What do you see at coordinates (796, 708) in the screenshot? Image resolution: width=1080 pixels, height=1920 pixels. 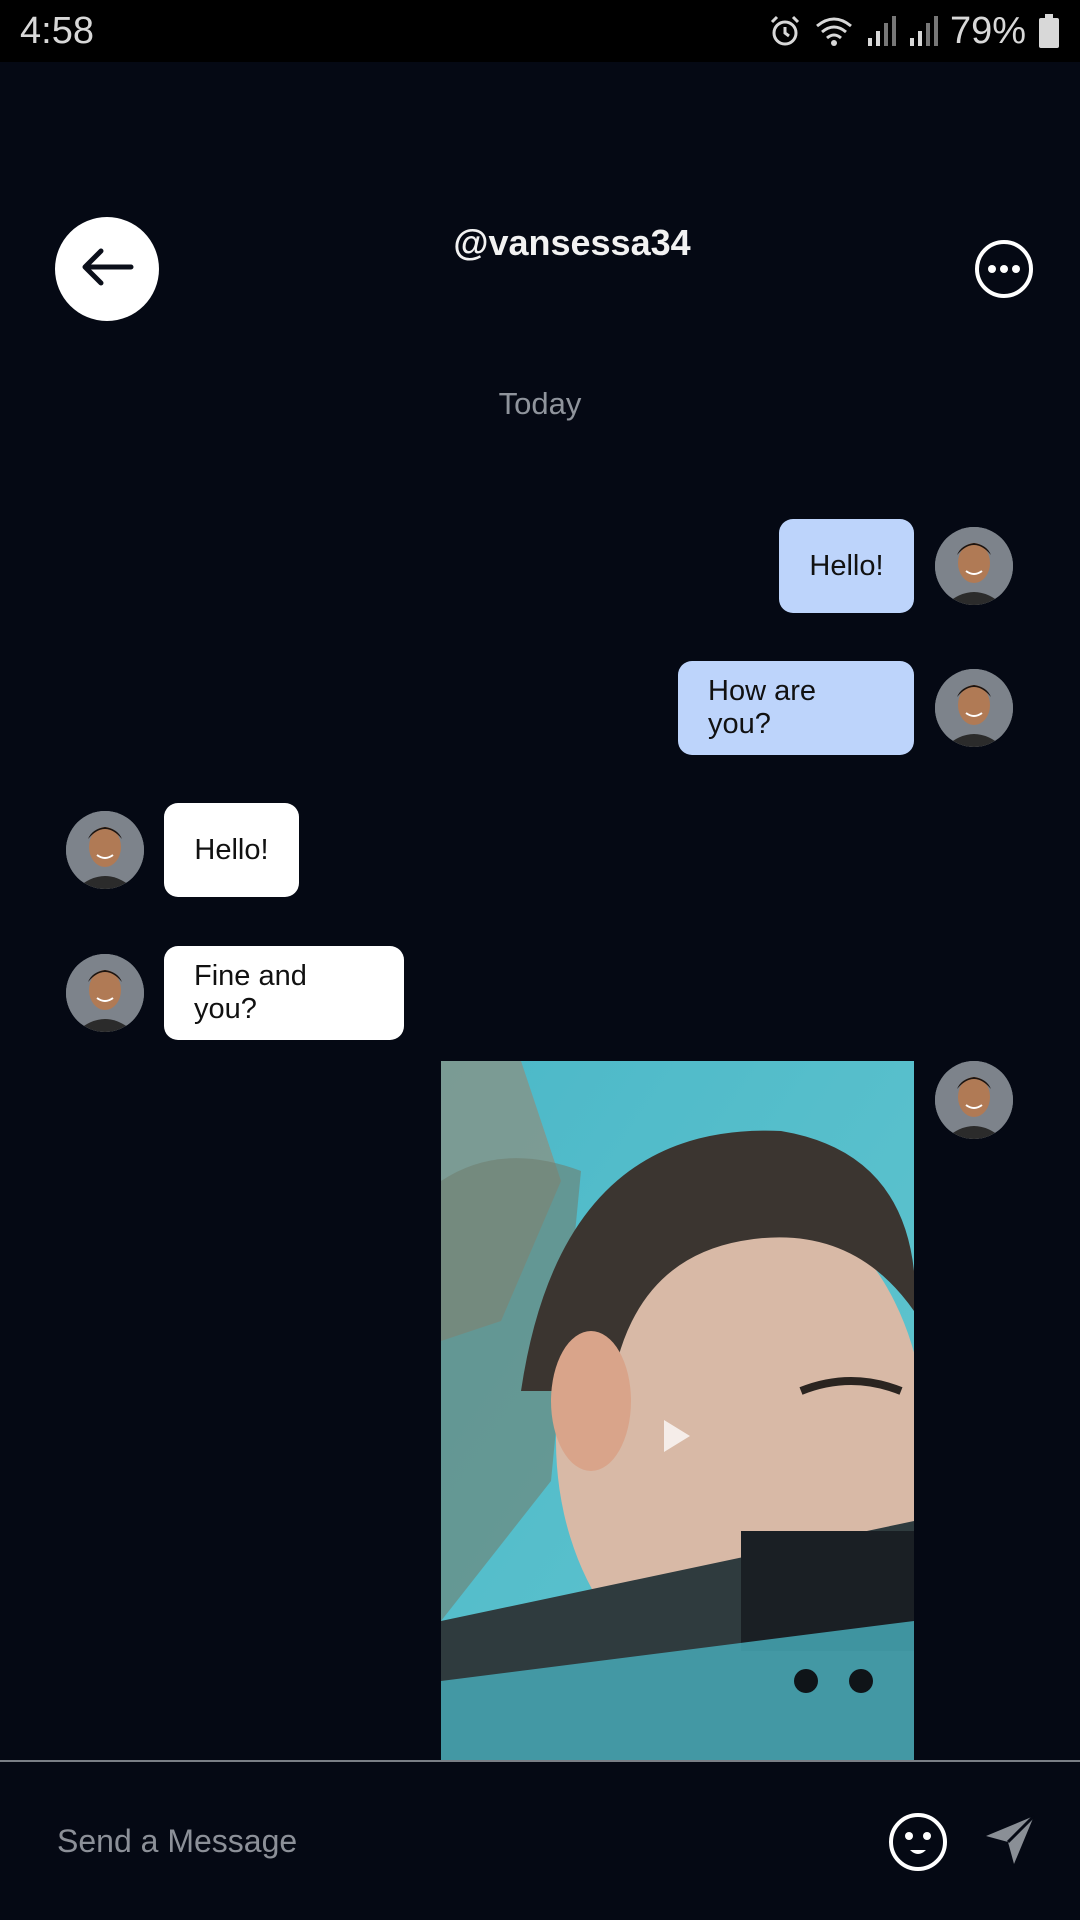 I see `message-bubble-sent: How are you?` at bounding box center [796, 708].